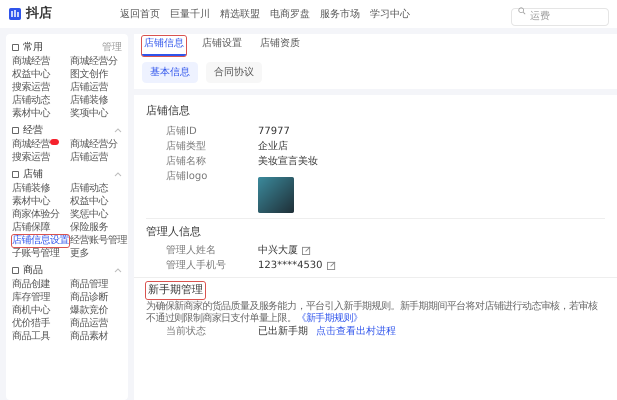 The image size is (617, 400). What do you see at coordinates (190, 14) in the screenshot?
I see `nav-link: 巨量千川` at bounding box center [190, 14].